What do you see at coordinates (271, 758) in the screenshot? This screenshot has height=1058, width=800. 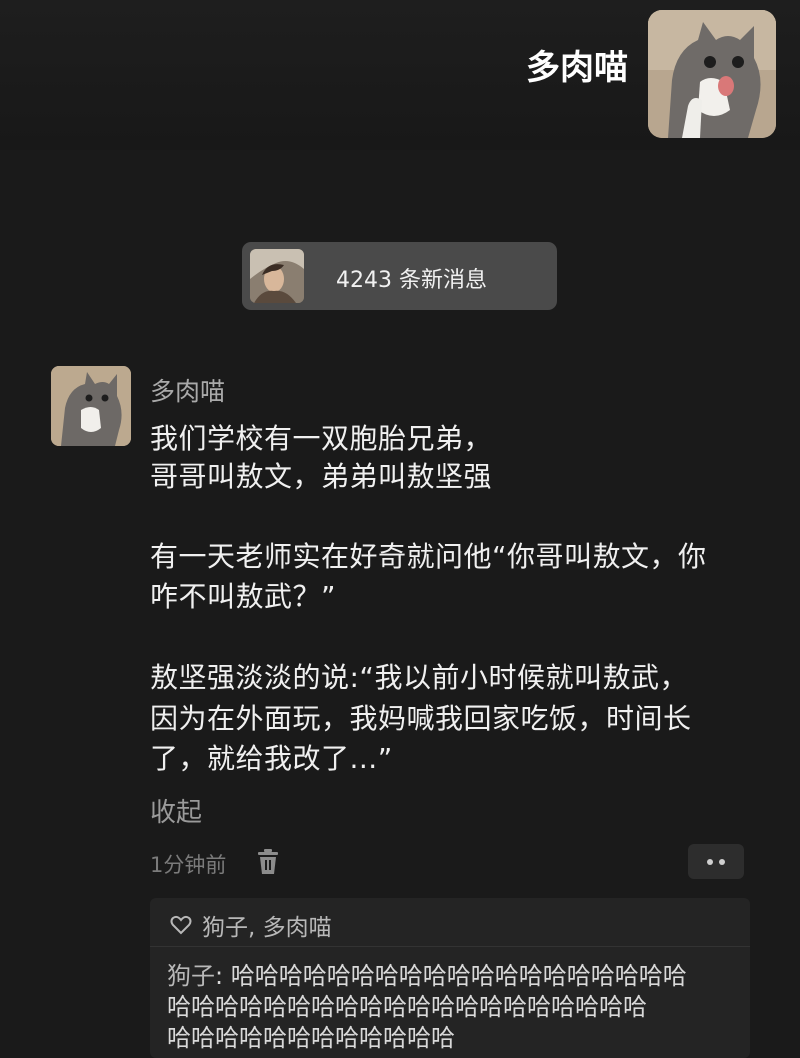 I see `comment-line: 了，就给我改了...”` at bounding box center [271, 758].